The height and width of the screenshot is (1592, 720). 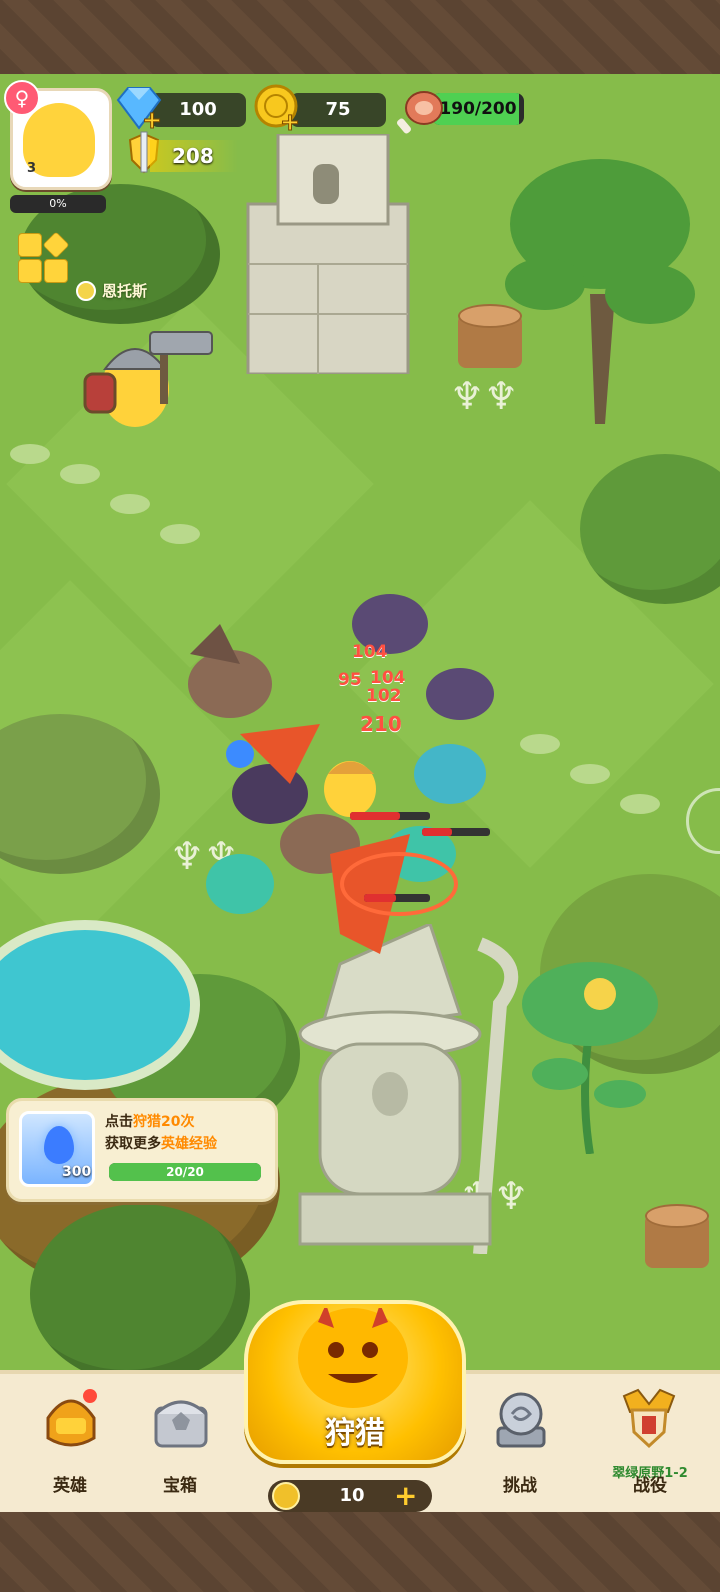 I want to click on stamina-text: 190/200, so click(x=478, y=109).